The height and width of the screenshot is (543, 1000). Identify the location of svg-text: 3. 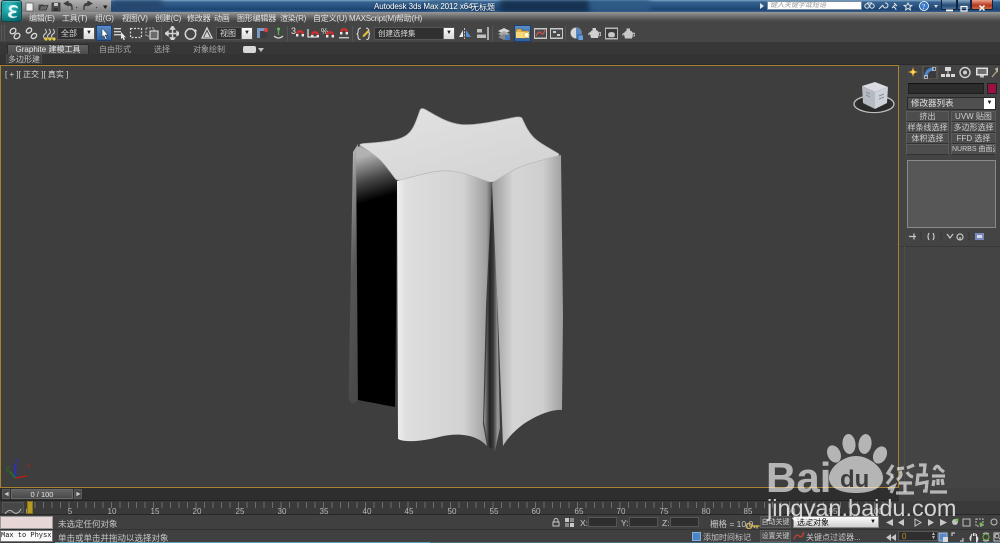
(293, 31).